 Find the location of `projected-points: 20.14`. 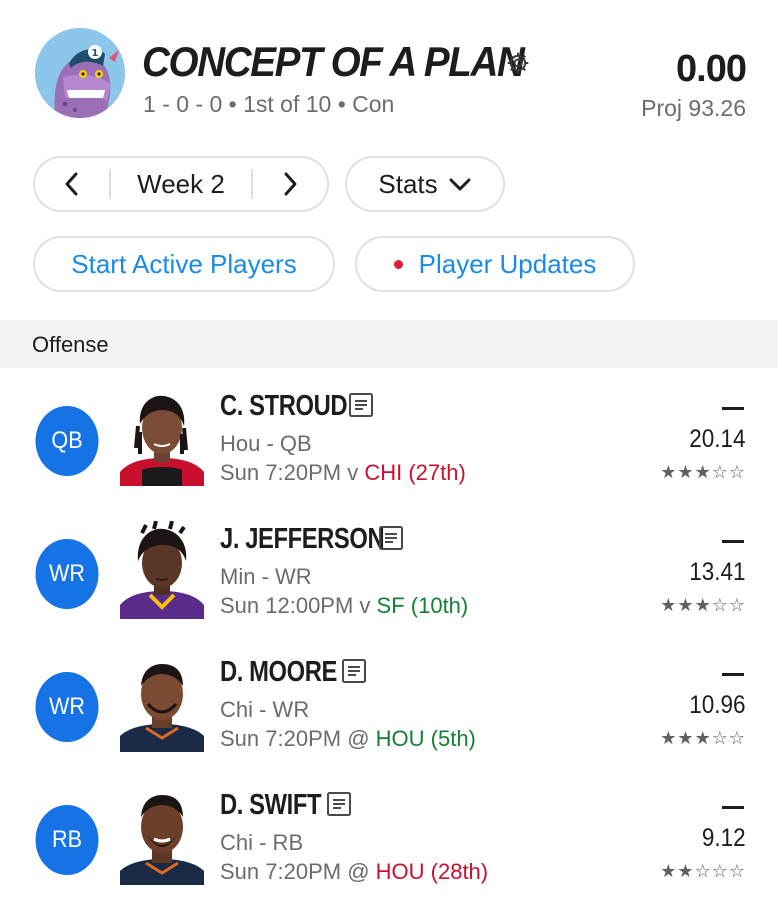

projected-points: 20.14 is located at coordinates (717, 439).